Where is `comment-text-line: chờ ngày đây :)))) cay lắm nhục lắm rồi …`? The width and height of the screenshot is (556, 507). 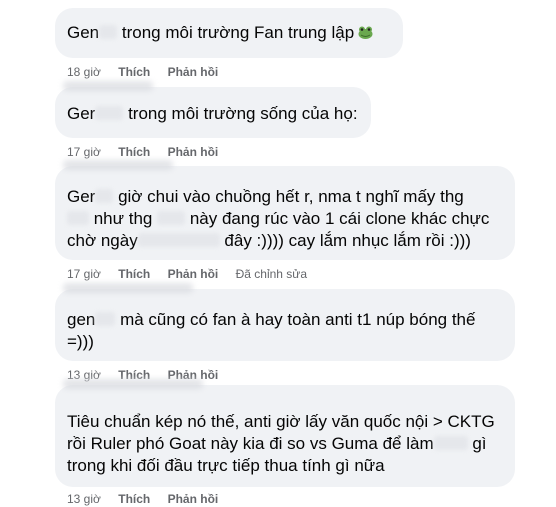
comment-text-line: chờ ngày đây :)))) cay lắm nhục lắm rồi … is located at coordinates (285, 241).